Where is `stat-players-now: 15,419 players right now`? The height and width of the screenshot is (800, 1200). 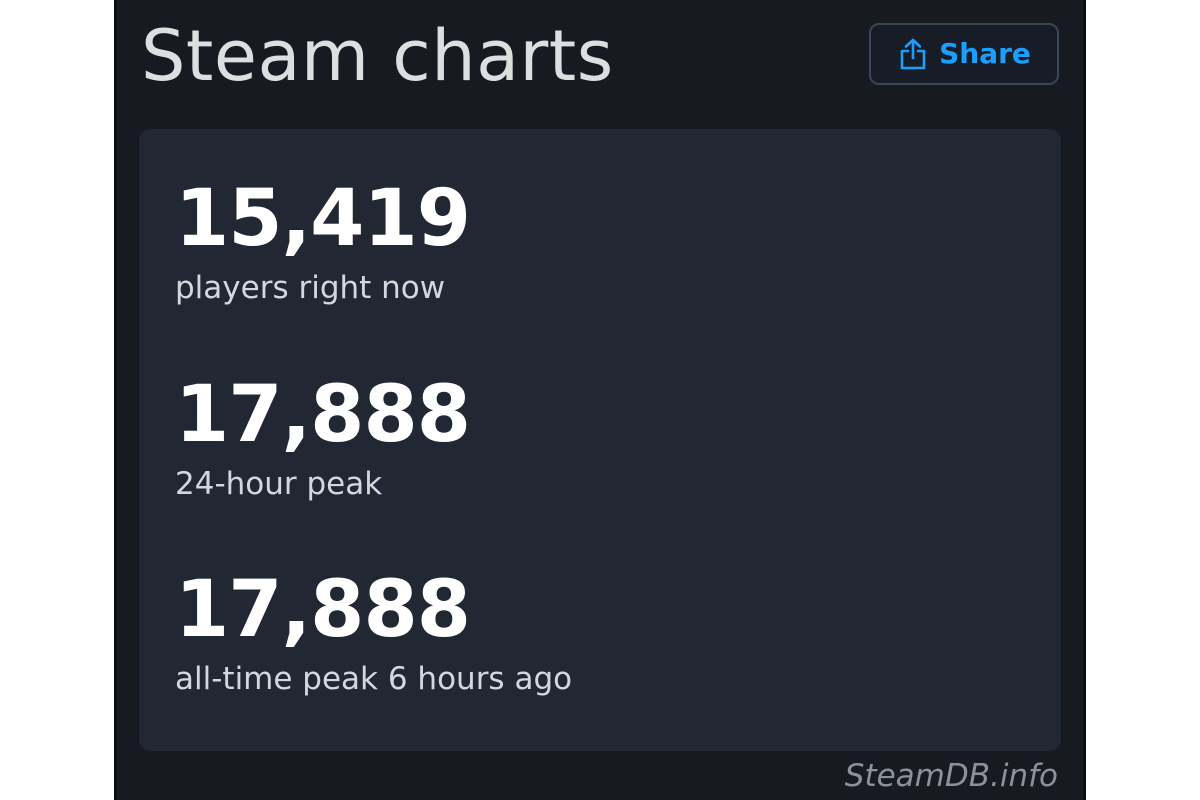
stat-players-now: 15,419 players right now is located at coordinates (323, 240).